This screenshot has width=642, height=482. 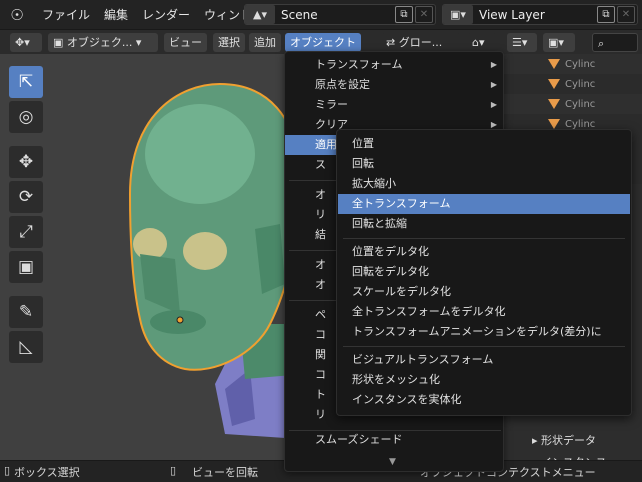 What do you see at coordinates (320, 394) in the screenshot?
I see `menu-item-label: ト` at bounding box center [320, 394].